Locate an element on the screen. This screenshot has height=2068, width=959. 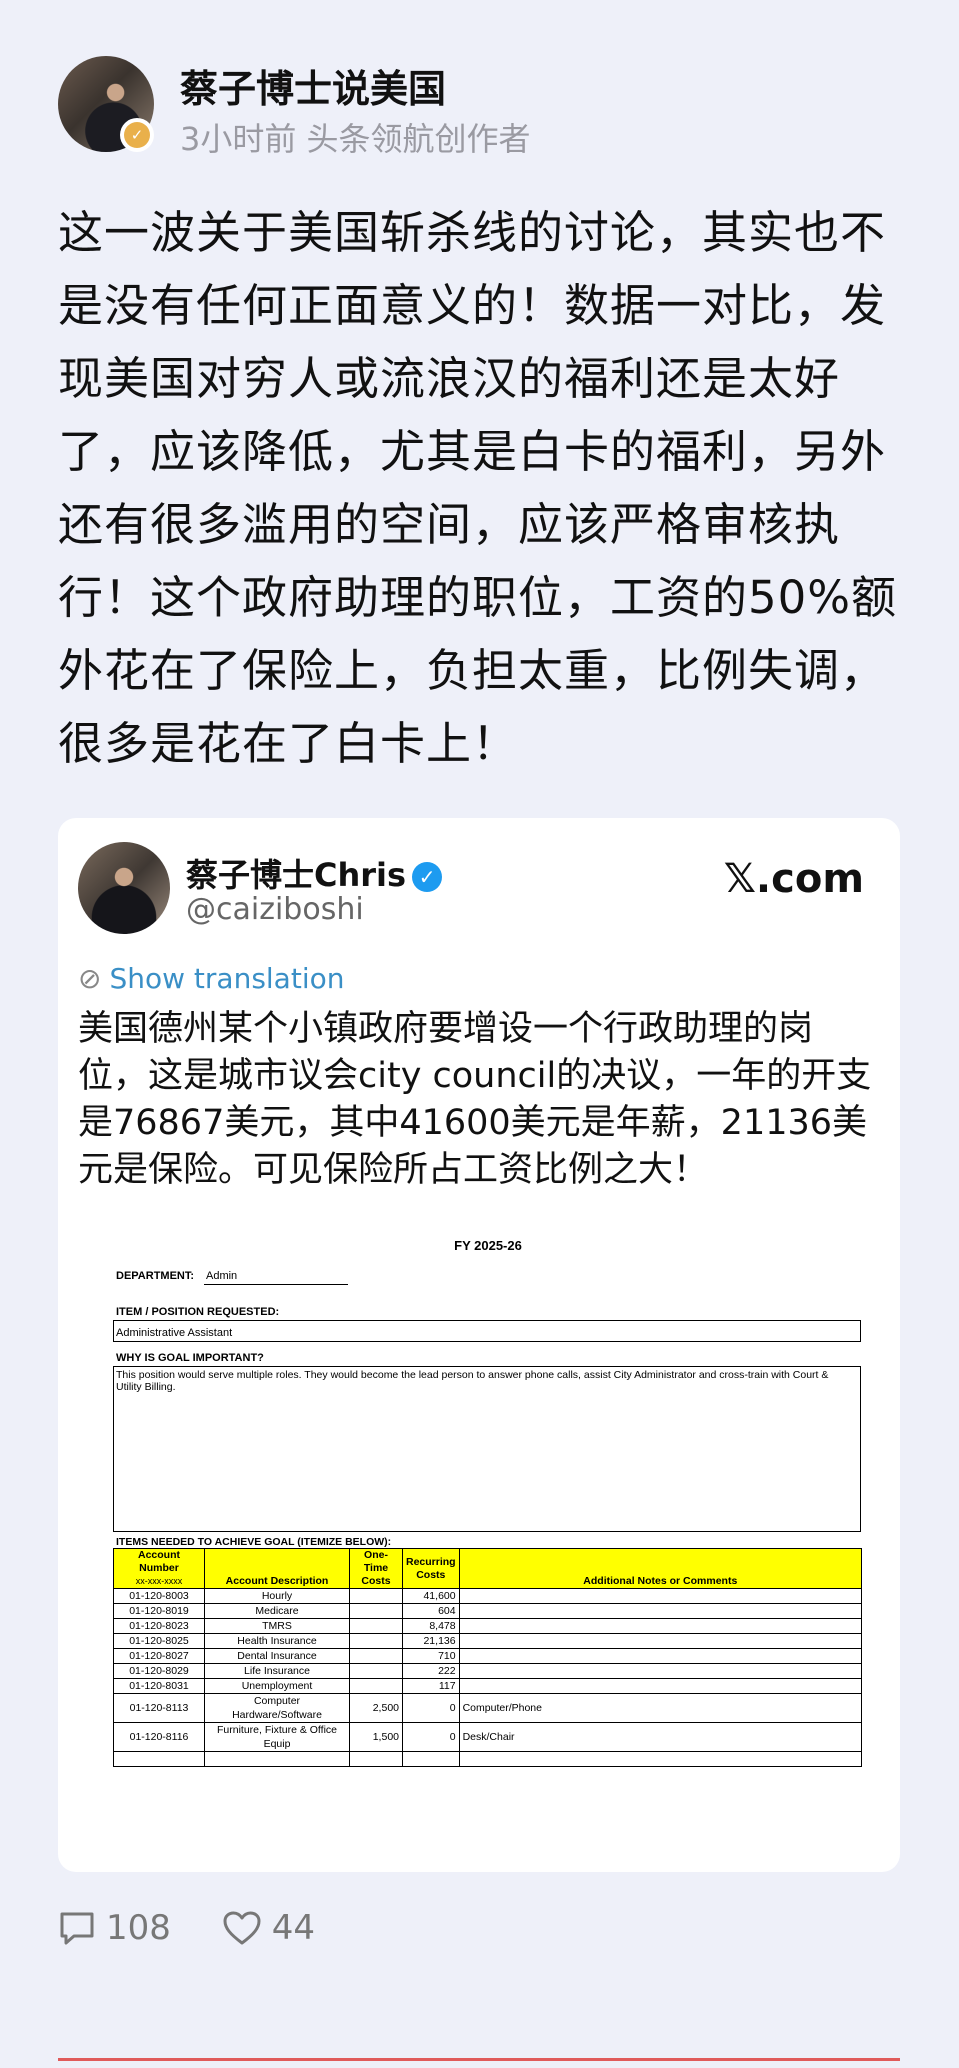
doc-fiscal-year: FY 2025-26 is located at coordinates (488, 1245).